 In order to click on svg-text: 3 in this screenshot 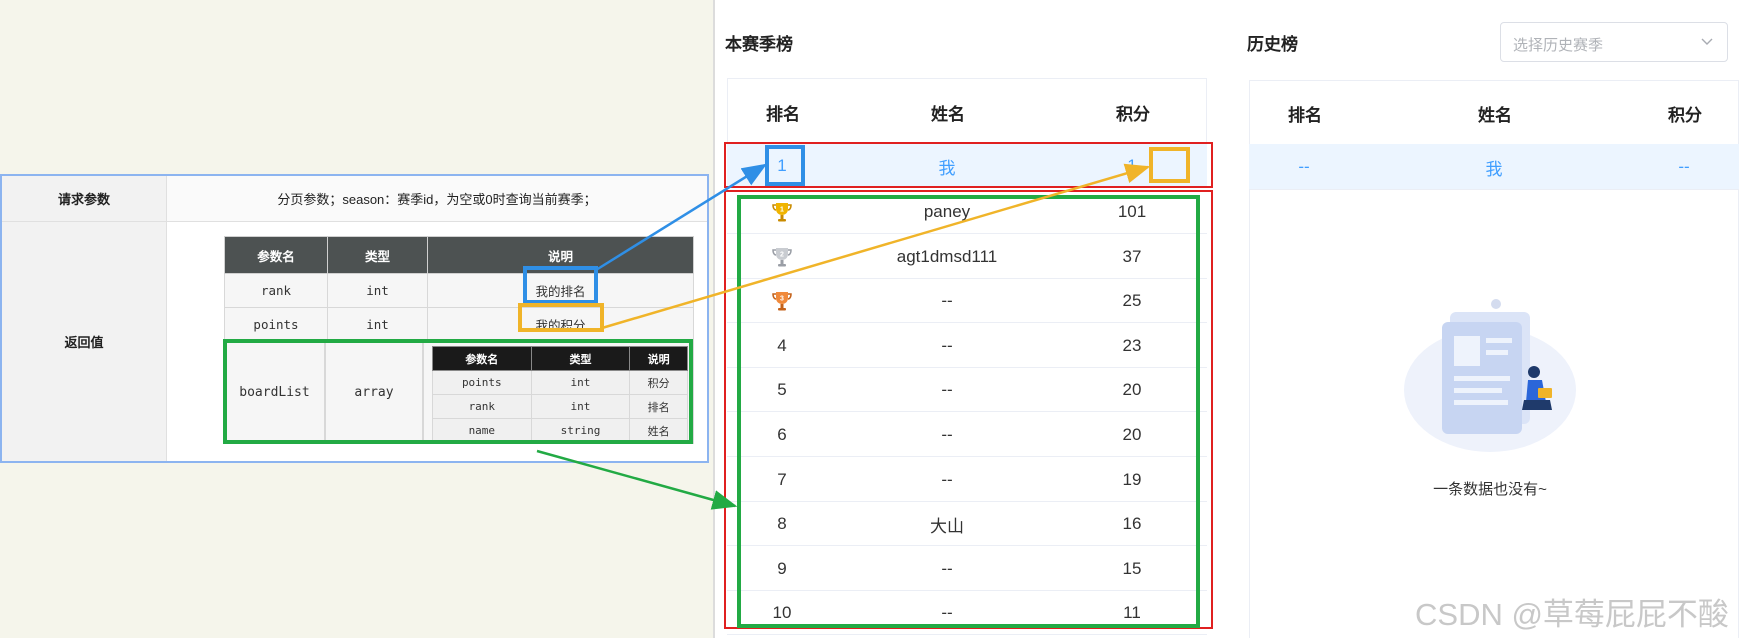, I will do `click(782, 299)`.